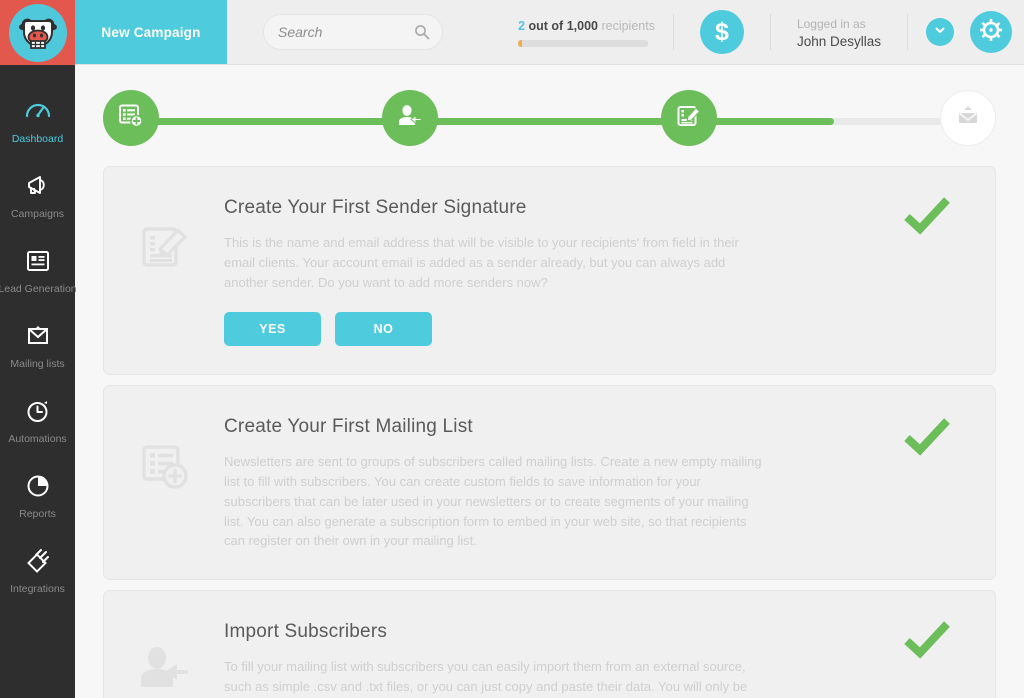  I want to click on megaphone-icon, so click(38, 186).